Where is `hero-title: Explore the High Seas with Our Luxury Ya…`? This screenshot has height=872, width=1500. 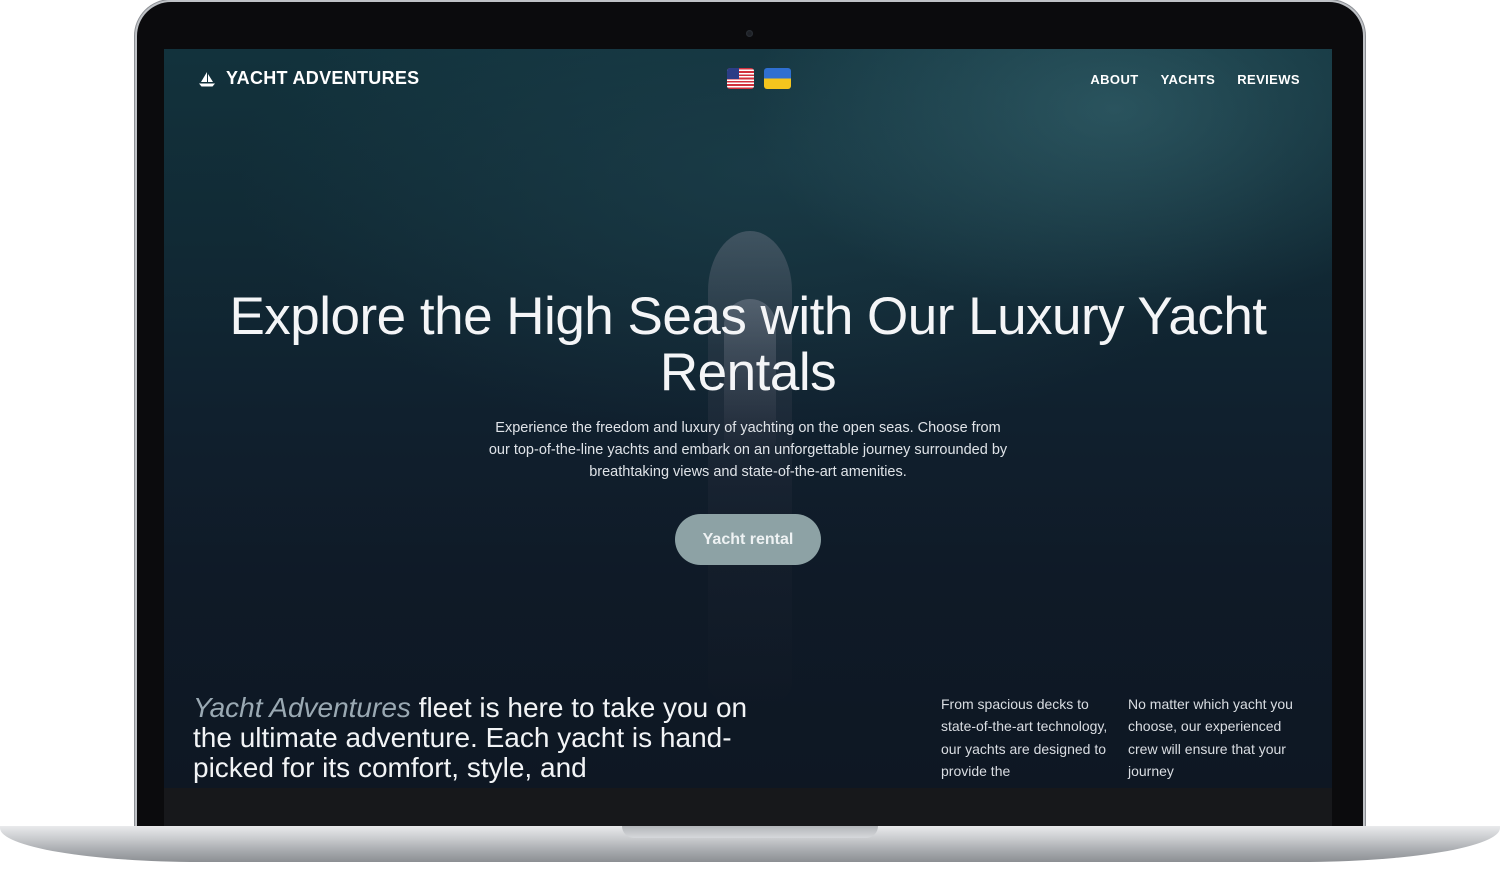
hero-title: Explore the High Seas with Our Luxury Ya… is located at coordinates (748, 344).